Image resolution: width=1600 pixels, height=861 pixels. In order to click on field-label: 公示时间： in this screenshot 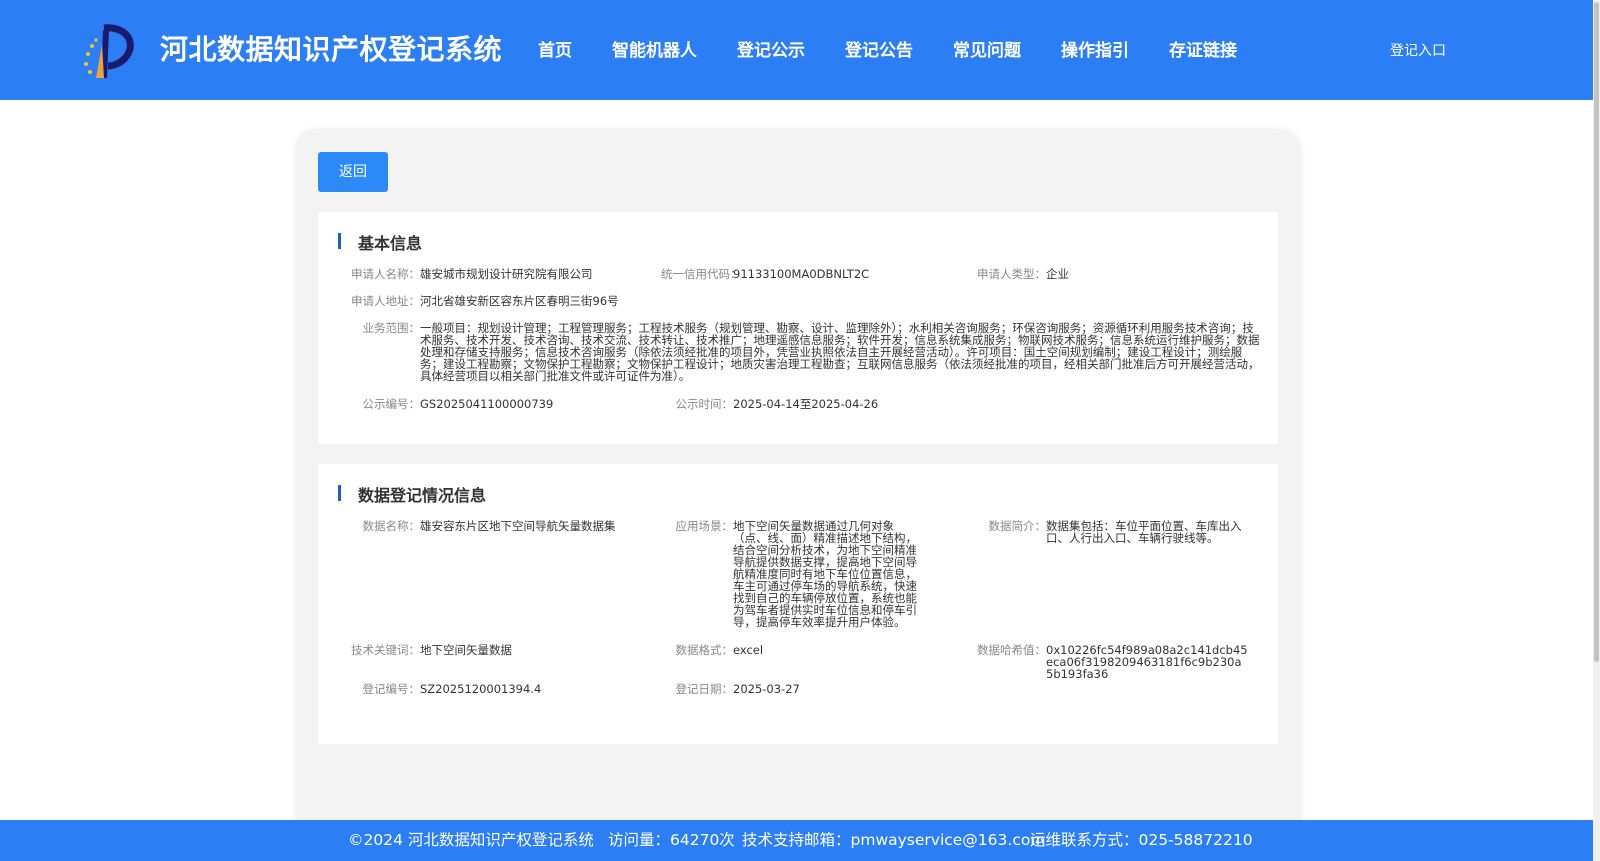, I will do `click(704, 404)`.